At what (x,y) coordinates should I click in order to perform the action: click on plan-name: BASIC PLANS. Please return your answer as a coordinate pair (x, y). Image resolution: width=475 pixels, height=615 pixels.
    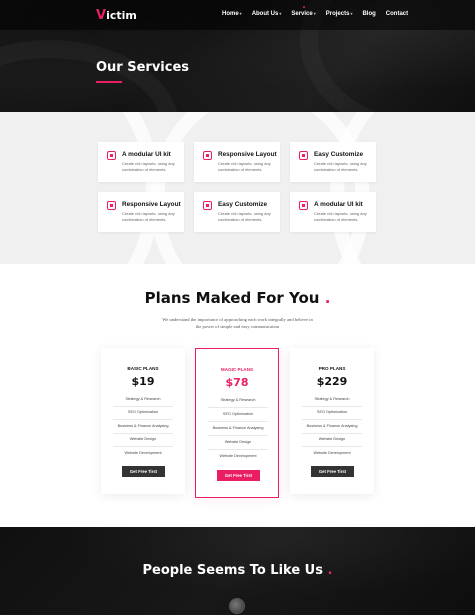
    Looking at the image, I should click on (143, 368).